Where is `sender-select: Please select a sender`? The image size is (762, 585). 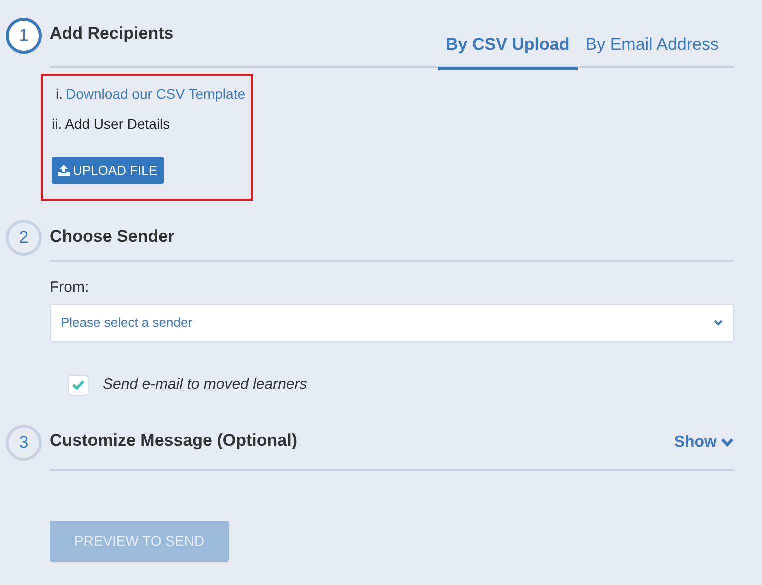
sender-select: Please select a sender is located at coordinates (392, 323).